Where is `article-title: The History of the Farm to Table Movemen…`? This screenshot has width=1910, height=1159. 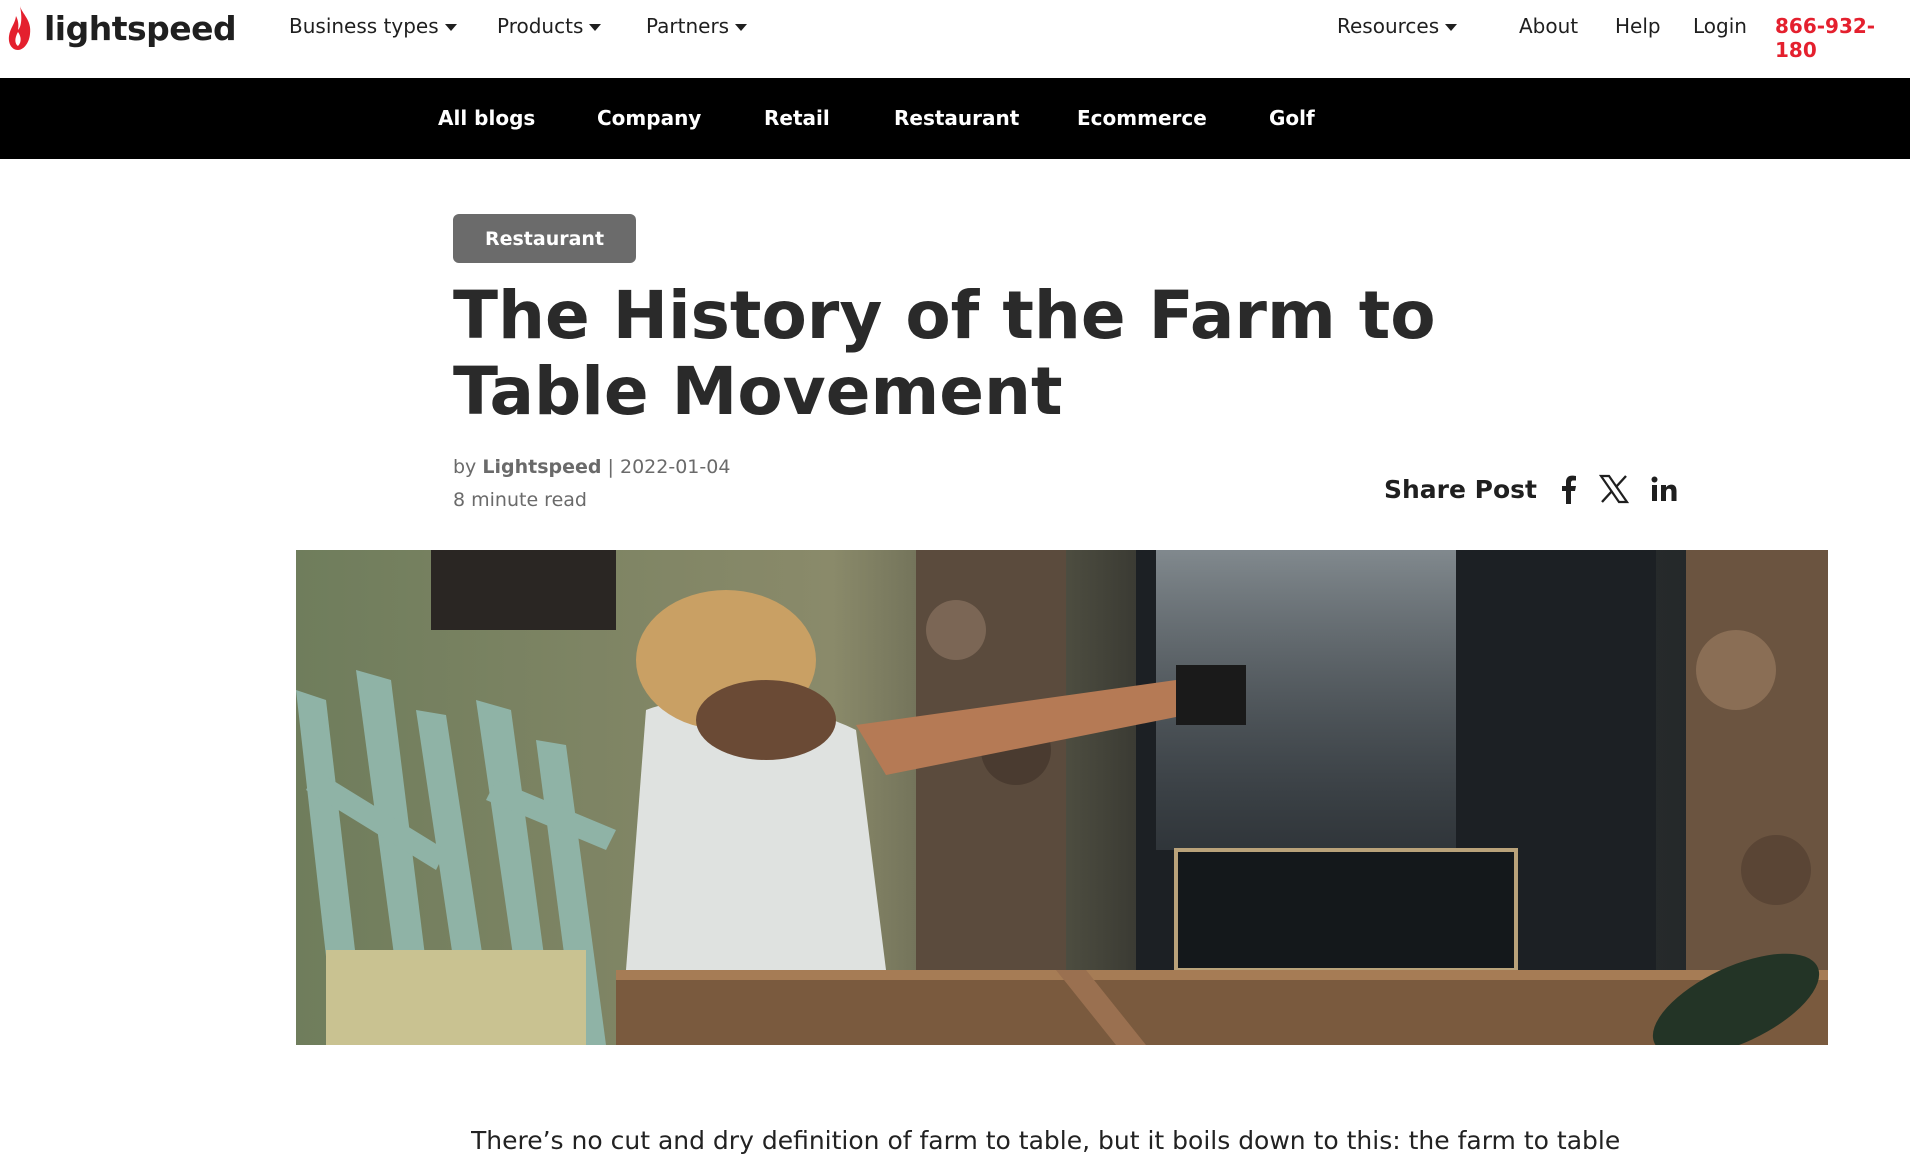
article-title: The History of the Farm to Table Movemen… is located at coordinates (944, 353).